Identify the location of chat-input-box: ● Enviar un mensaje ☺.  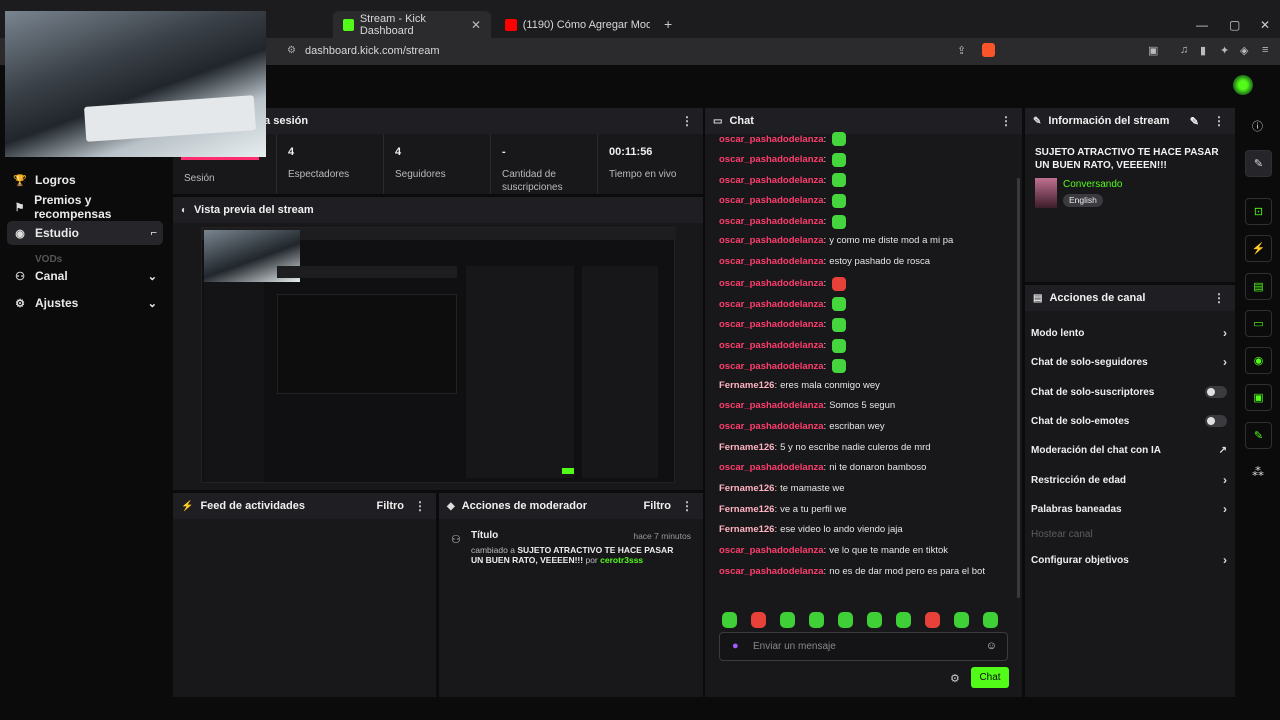
(863, 646).